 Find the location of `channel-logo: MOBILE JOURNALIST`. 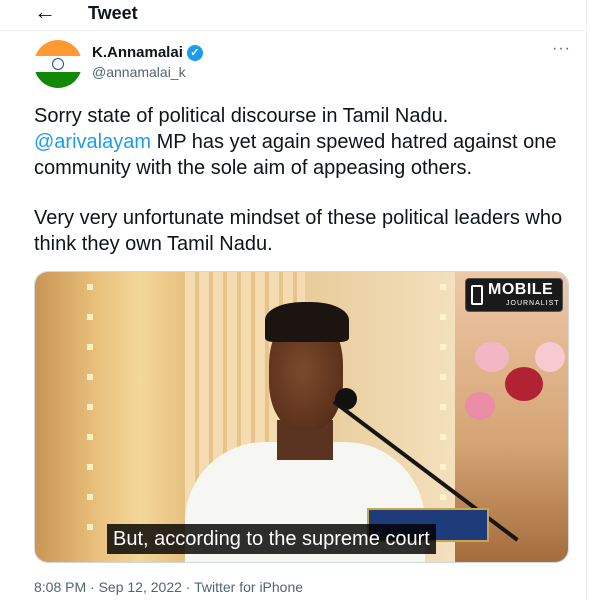

channel-logo: MOBILE JOURNALIST is located at coordinates (514, 295).